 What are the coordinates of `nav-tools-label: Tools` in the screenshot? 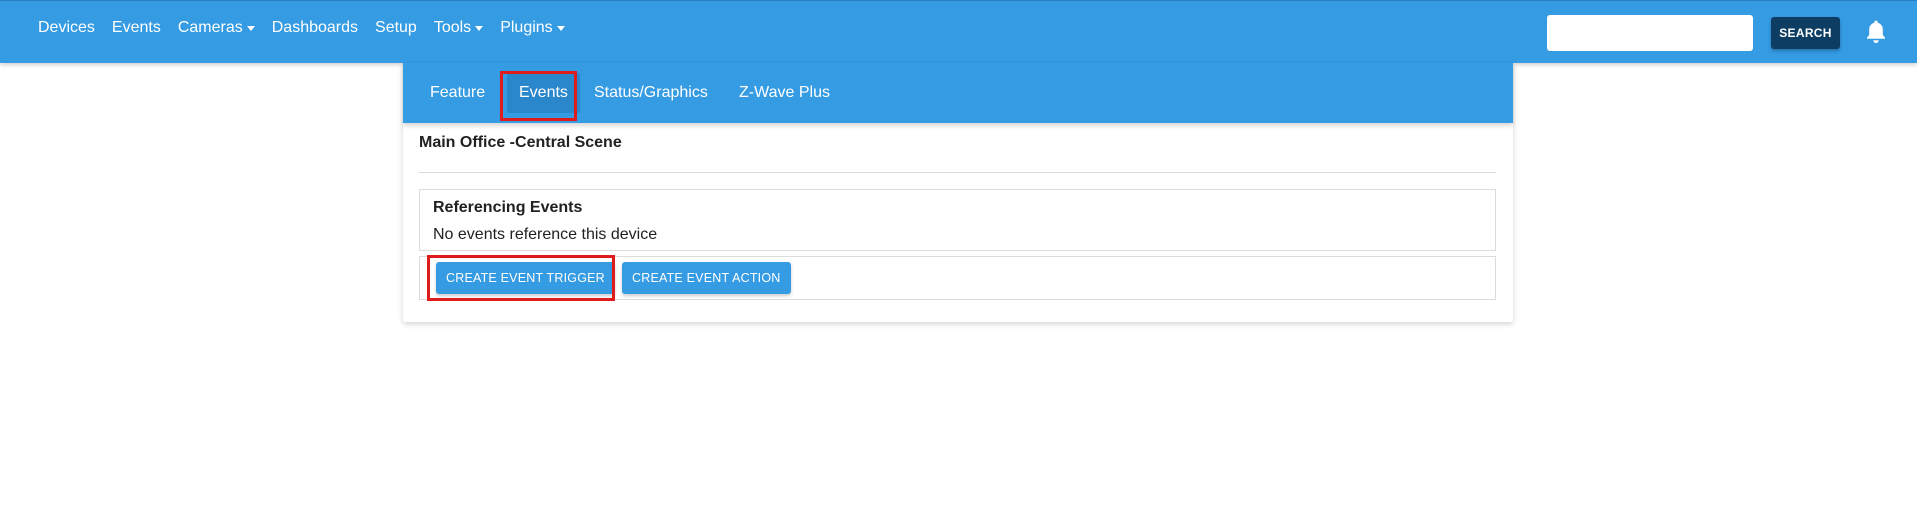 It's located at (452, 27).